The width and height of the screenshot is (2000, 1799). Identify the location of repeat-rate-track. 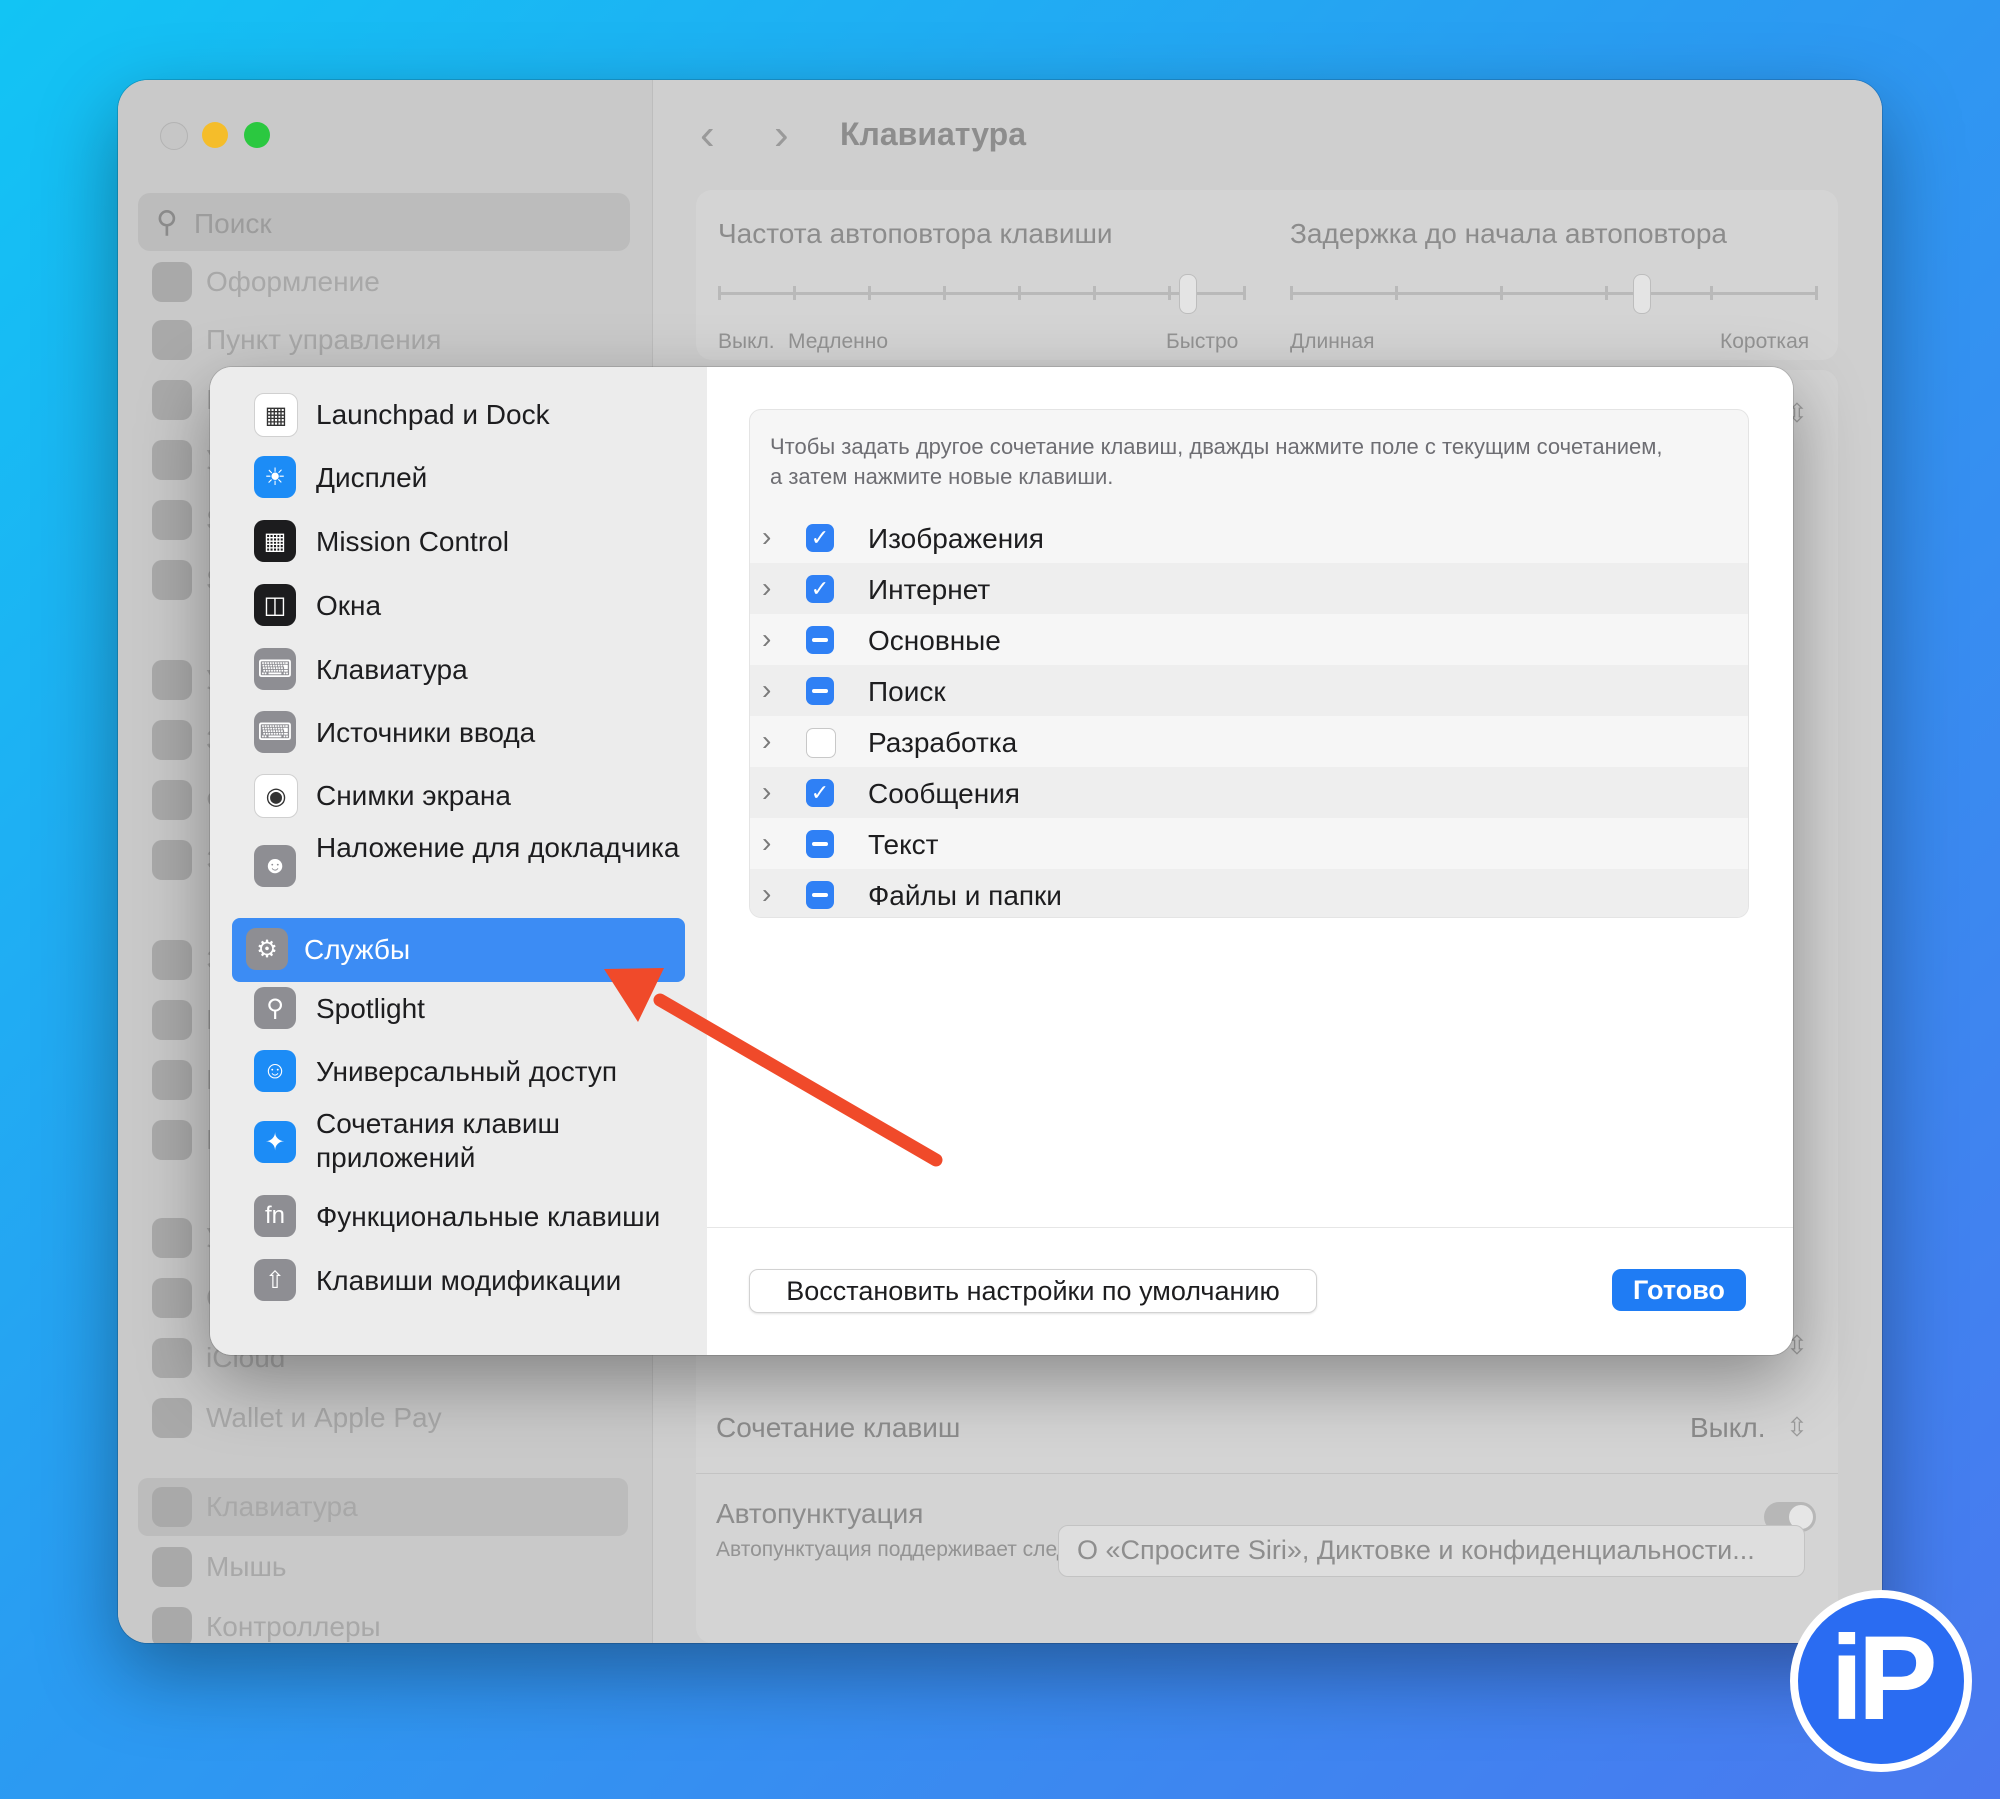
(982, 293).